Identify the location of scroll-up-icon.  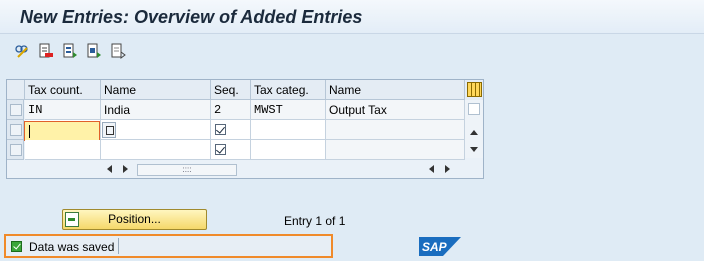
(474, 132).